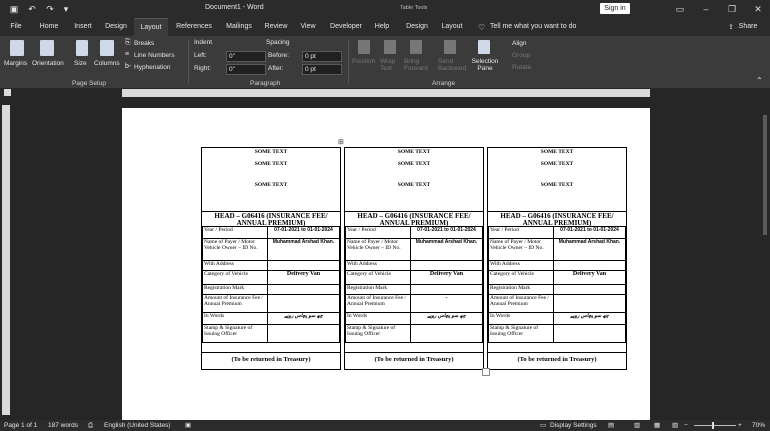  Describe the element at coordinates (486, 372) in the screenshot. I see `table-resize-handle` at that location.